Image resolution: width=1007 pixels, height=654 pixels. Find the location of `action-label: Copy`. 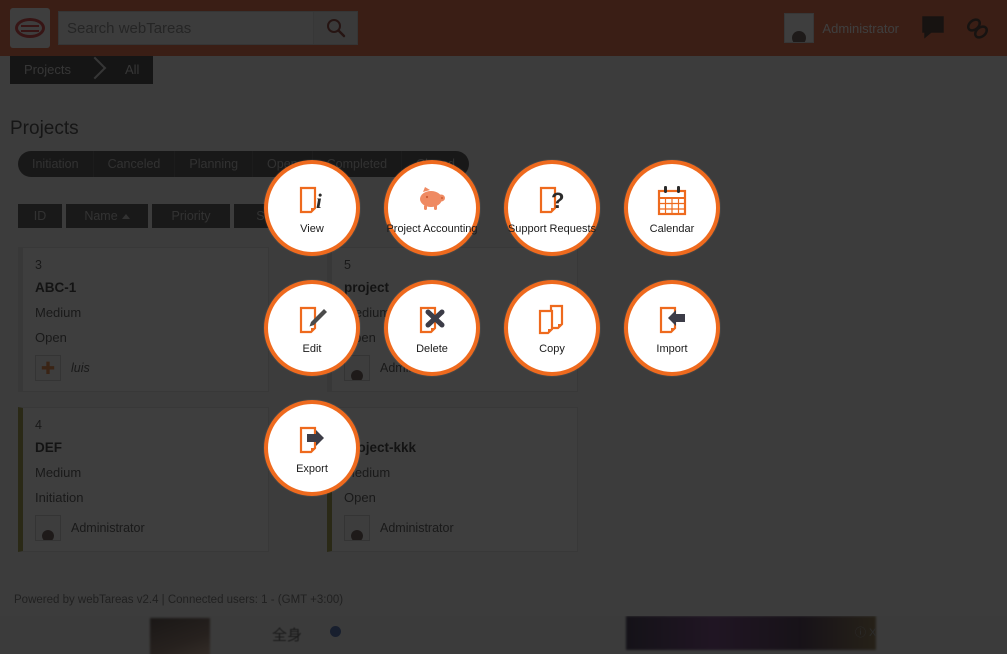

action-label: Copy is located at coordinates (552, 349).